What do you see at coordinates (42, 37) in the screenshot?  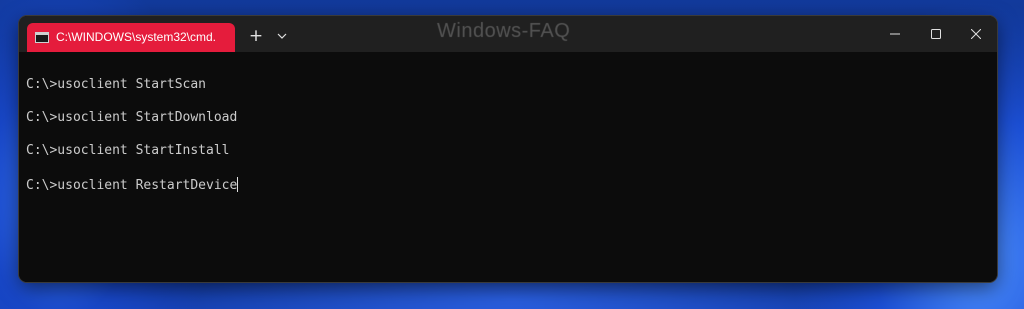 I see `cmd-icon` at bounding box center [42, 37].